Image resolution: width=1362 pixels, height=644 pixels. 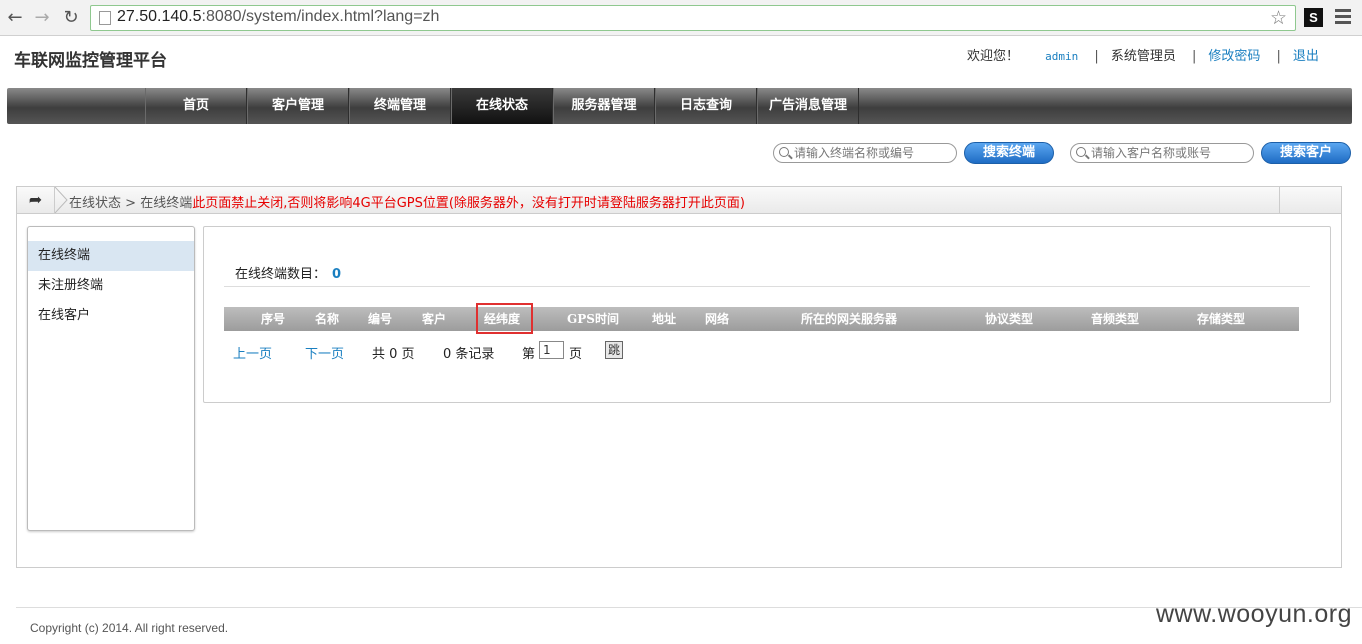 I want to click on sidebar-item-online-terminals: 在线终端, so click(x=111, y=256).